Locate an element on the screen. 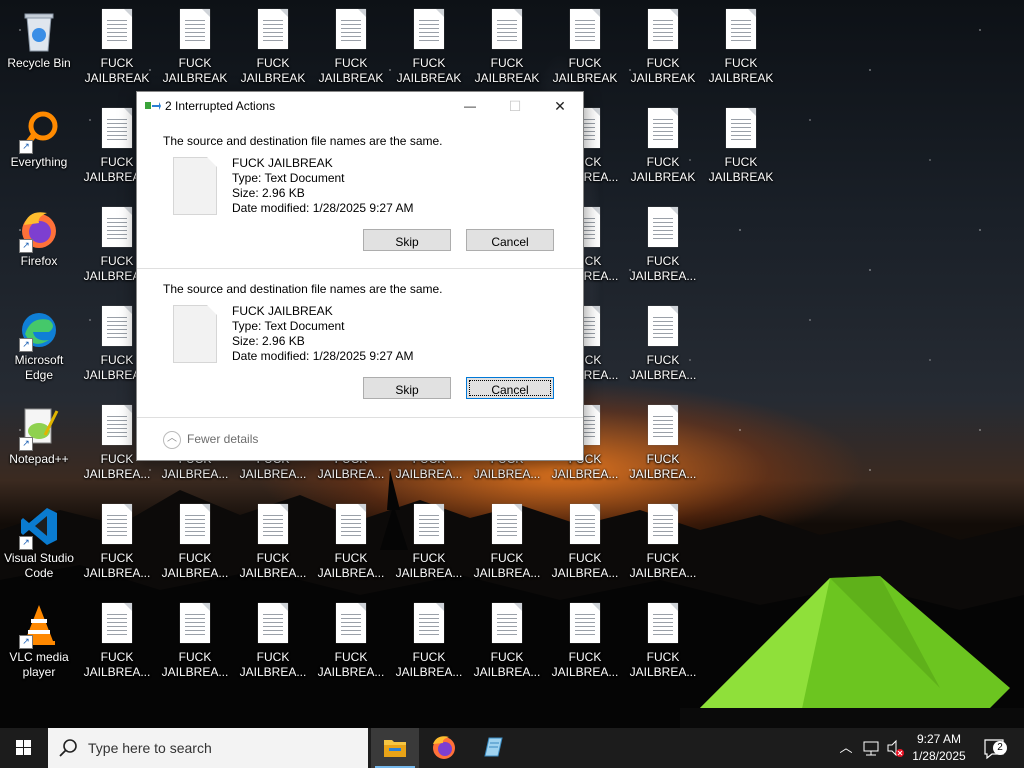  dialog-titlebar: 2 Interrupted Actions — ☐ ✕ is located at coordinates (360, 106).